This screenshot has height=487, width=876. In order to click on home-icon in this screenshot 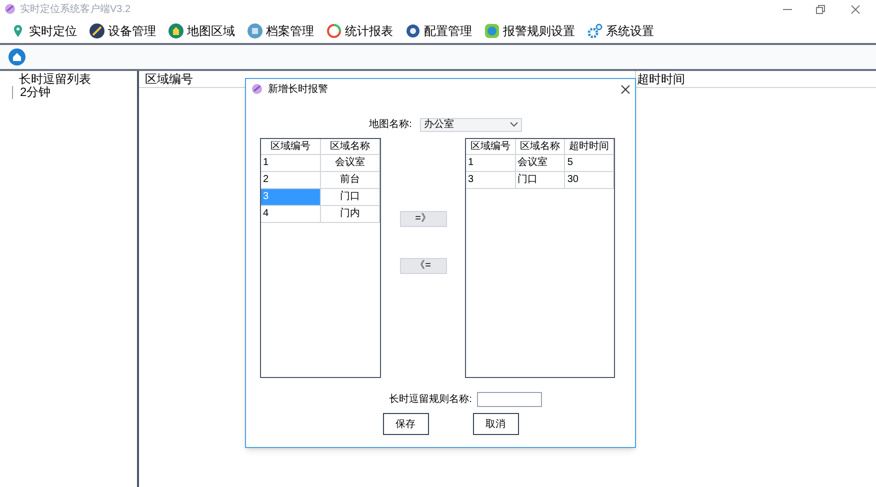, I will do `click(17, 57)`.